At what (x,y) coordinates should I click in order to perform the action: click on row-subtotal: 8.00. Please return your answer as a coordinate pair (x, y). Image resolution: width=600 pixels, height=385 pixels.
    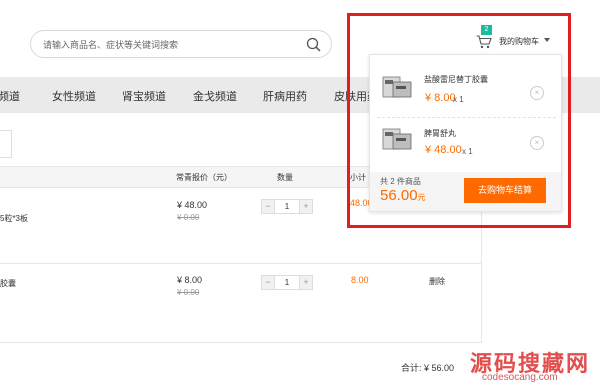
    Looking at the image, I should click on (360, 280).